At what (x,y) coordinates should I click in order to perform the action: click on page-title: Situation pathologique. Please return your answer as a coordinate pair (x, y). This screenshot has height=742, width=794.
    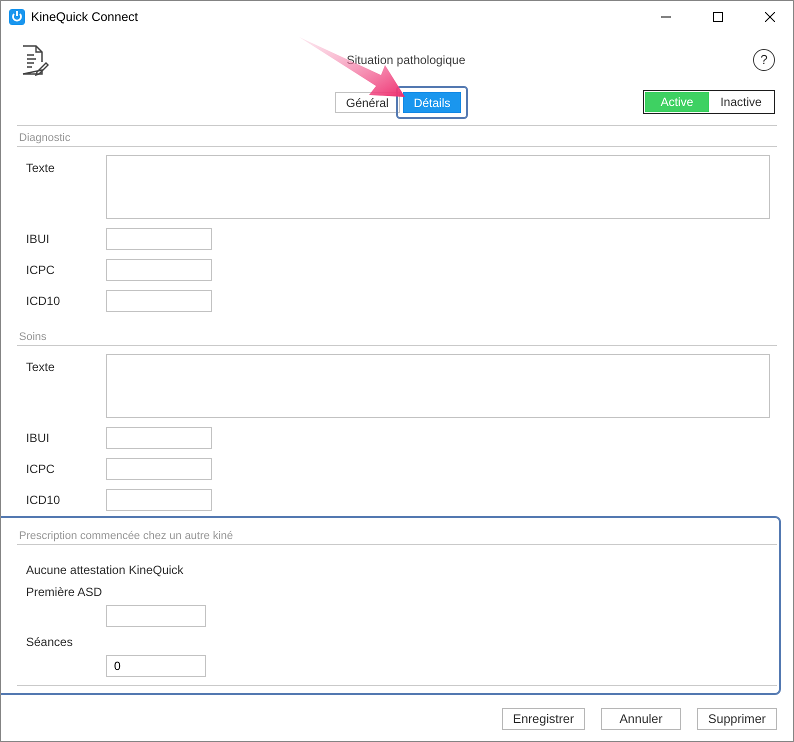
    Looking at the image, I should click on (406, 59).